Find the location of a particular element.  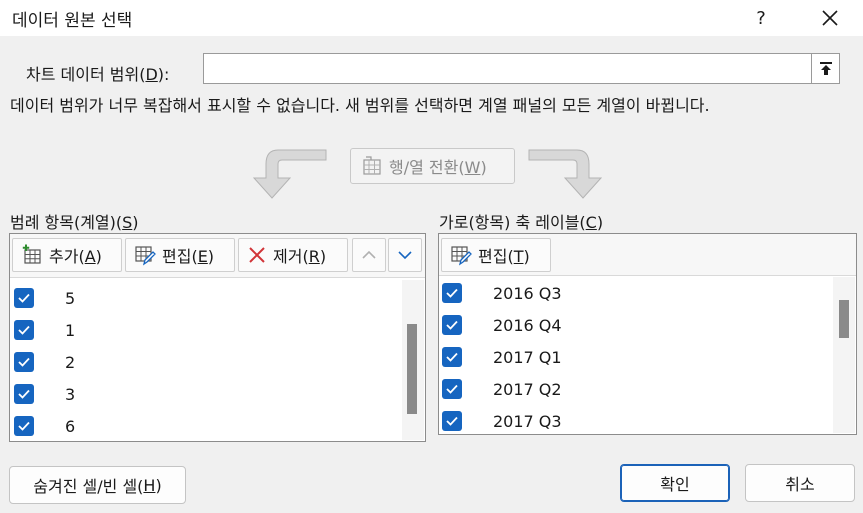

chevron-down-icon is located at coordinates (405, 255).